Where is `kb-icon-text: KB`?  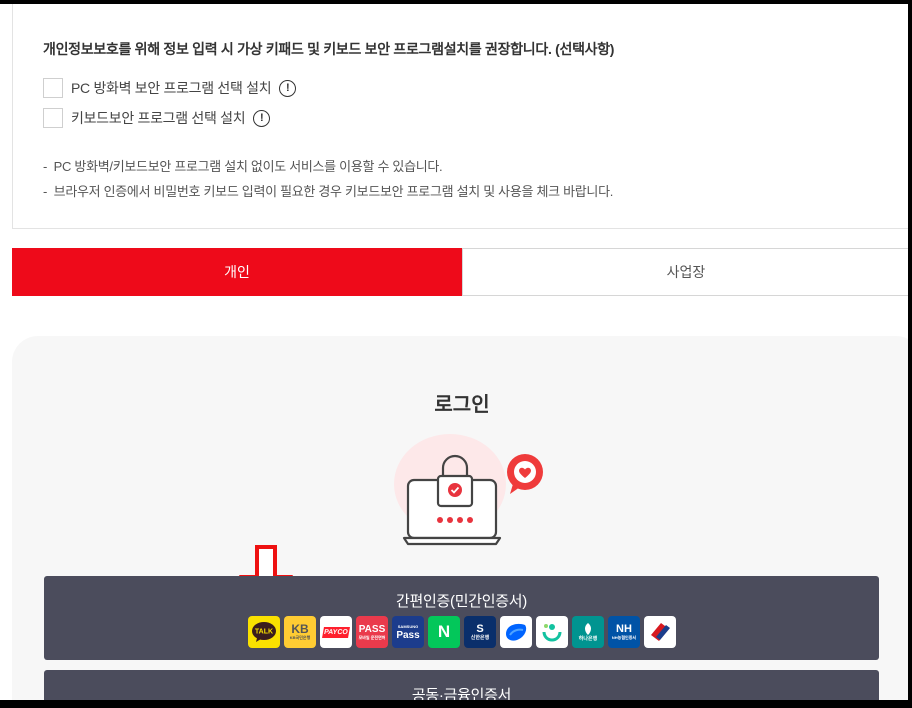 kb-icon-text: KB is located at coordinates (300, 629).